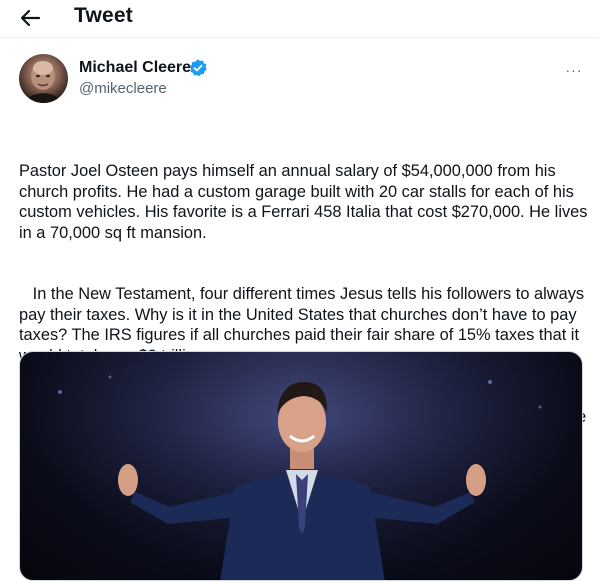  Describe the element at coordinates (123, 88) in the screenshot. I see `author-handle: @mikecleere` at that location.